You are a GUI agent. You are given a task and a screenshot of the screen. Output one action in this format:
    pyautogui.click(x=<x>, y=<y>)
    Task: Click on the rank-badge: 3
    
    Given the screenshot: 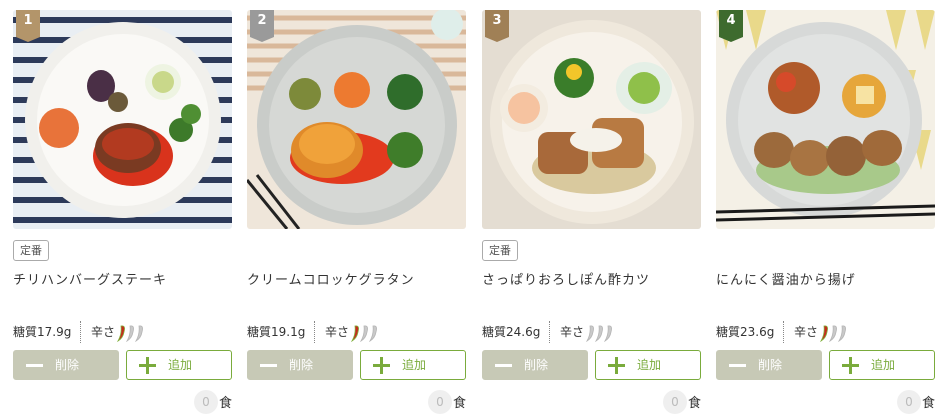 What is the action you would take?
    pyautogui.click(x=497, y=26)
    